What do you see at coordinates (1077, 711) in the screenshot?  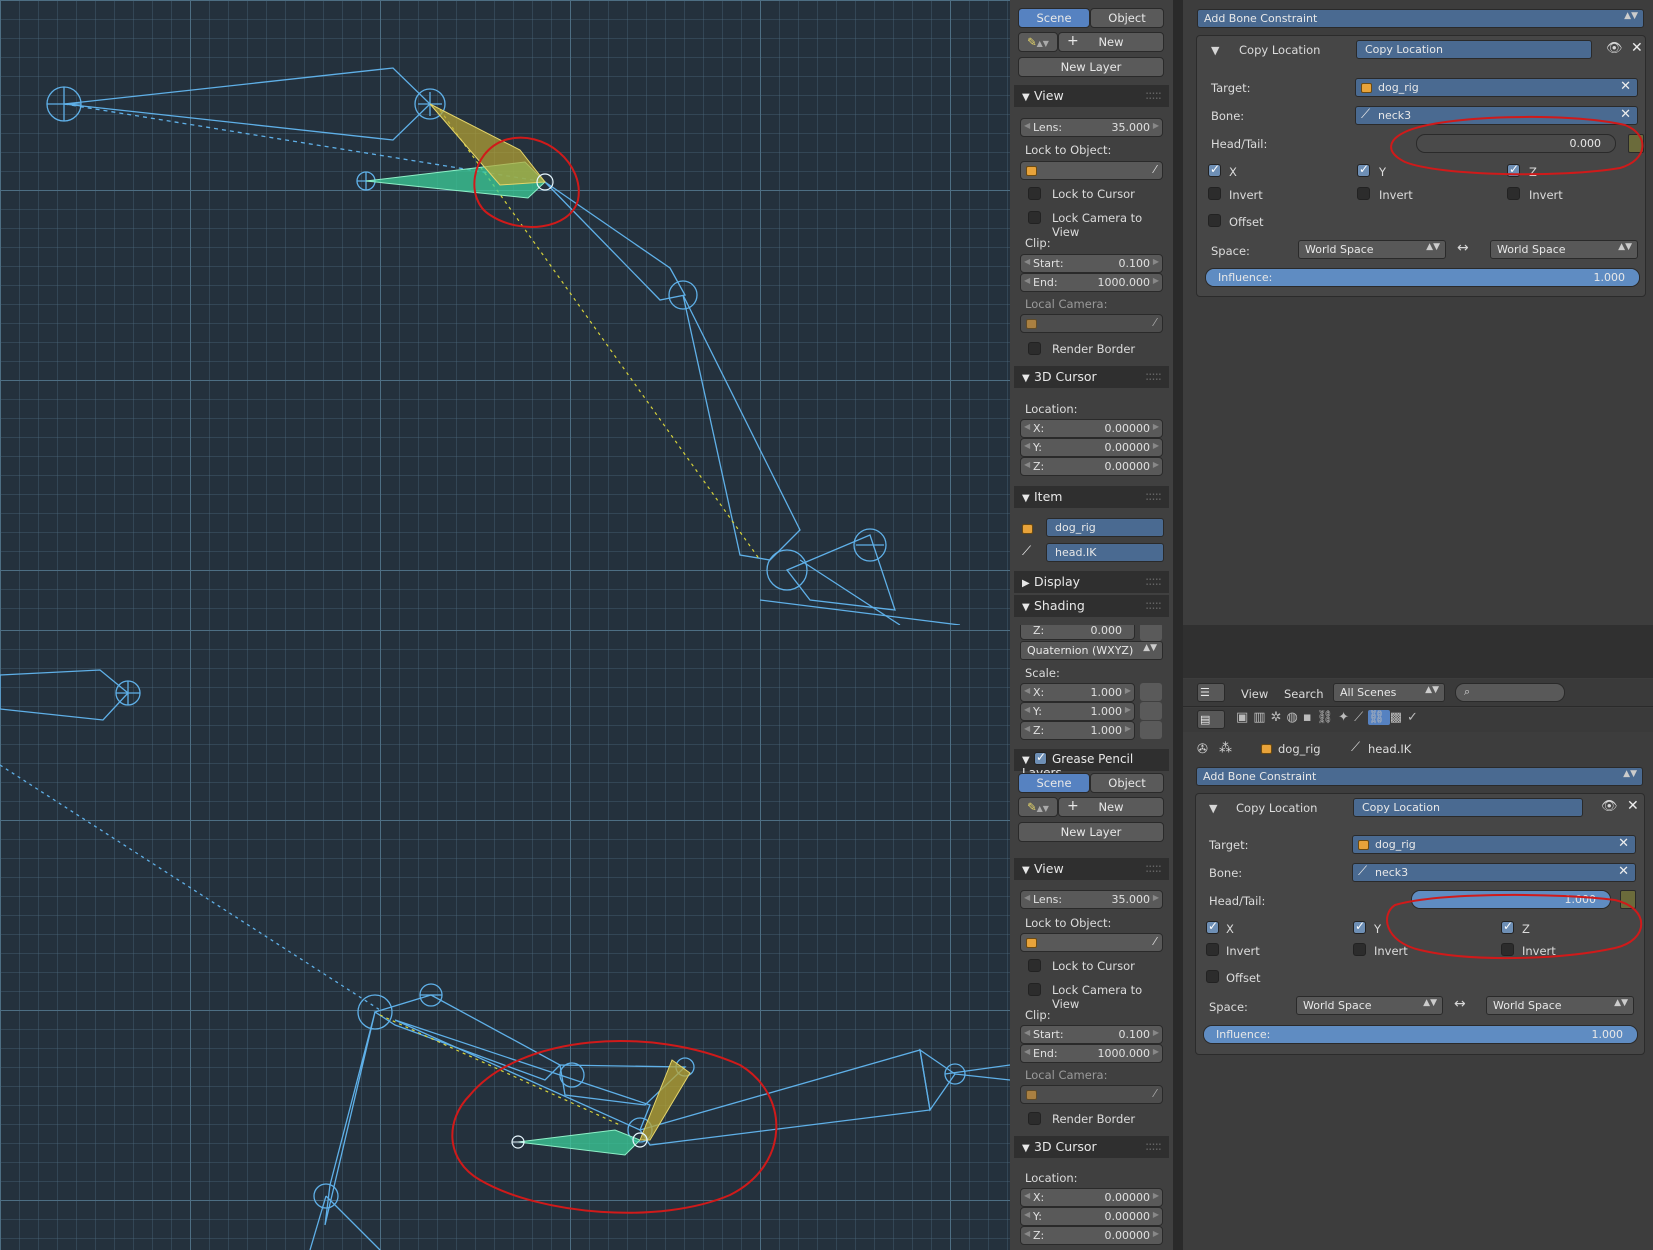 I see `scale-y-field: ◀ Y: 1.000 ▶` at bounding box center [1077, 711].